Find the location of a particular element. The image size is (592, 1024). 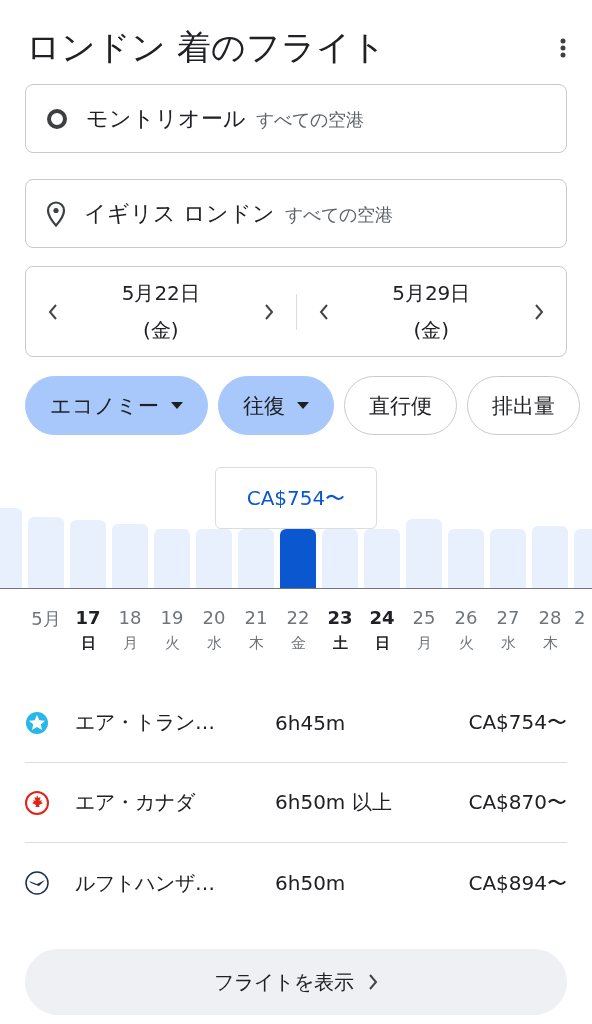

show-flights-button: フライトを表示 is located at coordinates (296, 982).